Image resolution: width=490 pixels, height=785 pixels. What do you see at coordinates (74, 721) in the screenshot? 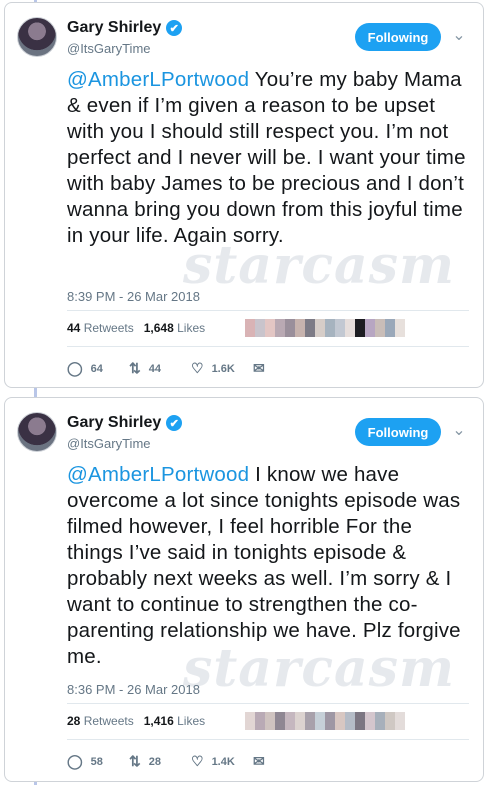
I see `retweets-count: 28` at bounding box center [74, 721].